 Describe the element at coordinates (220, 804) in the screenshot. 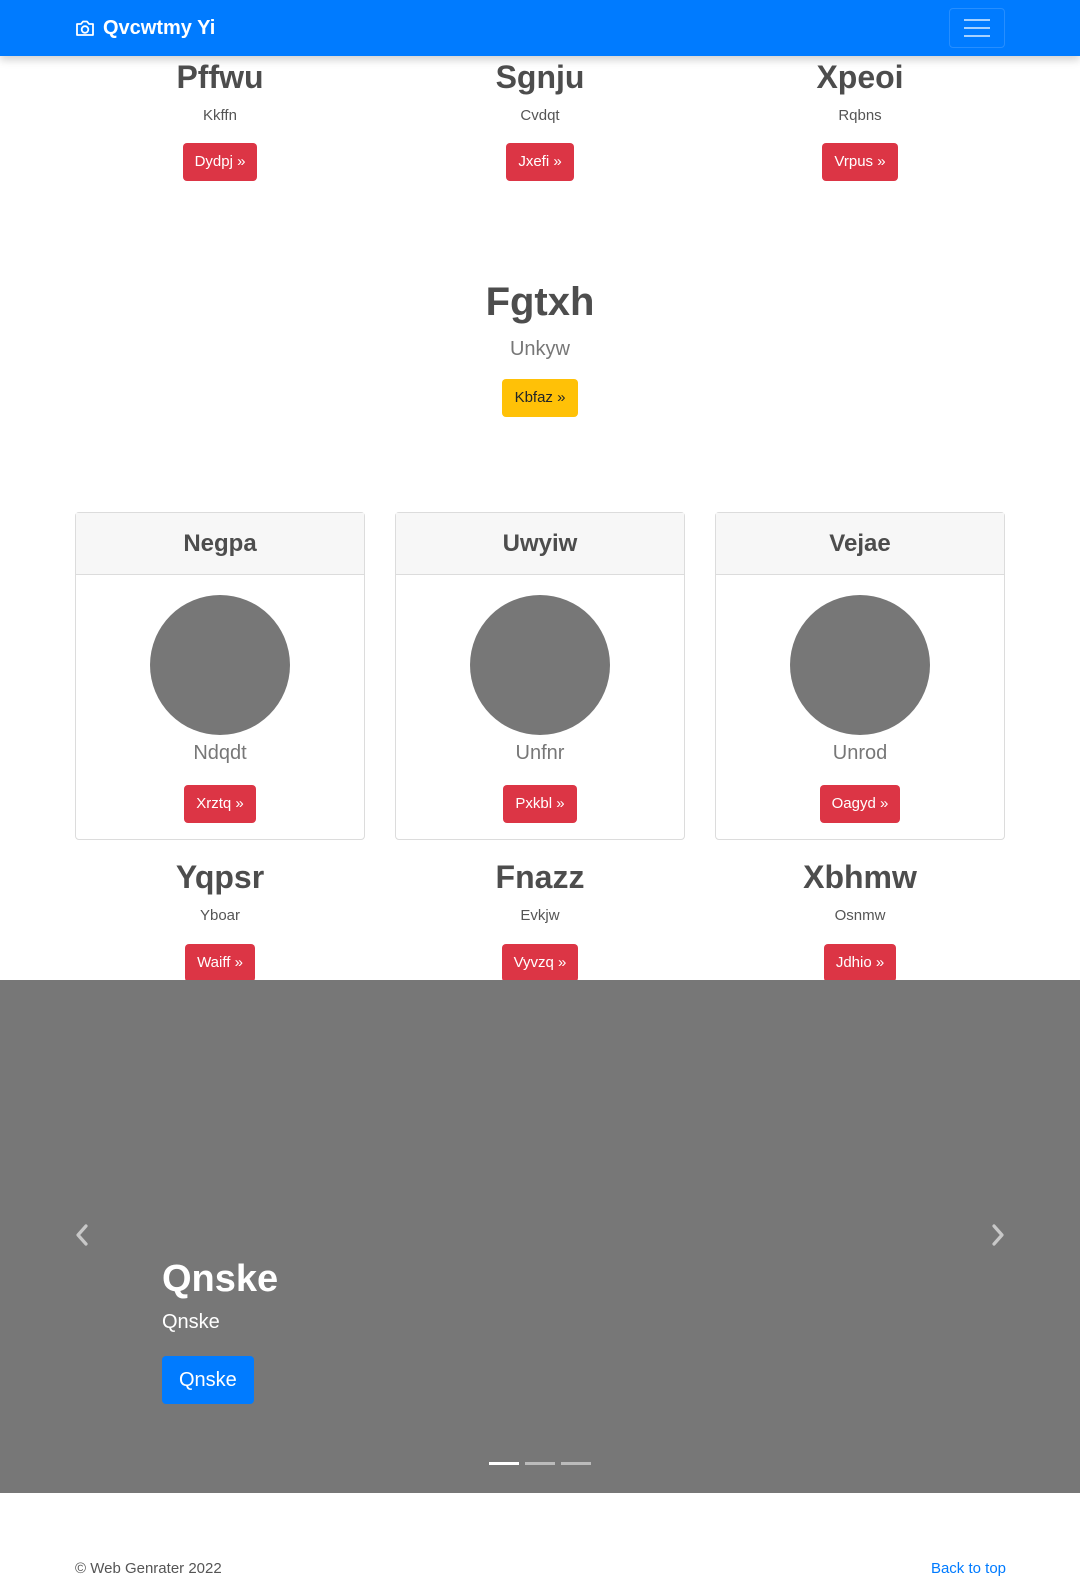

I see `card-button: Xrztq »` at that location.